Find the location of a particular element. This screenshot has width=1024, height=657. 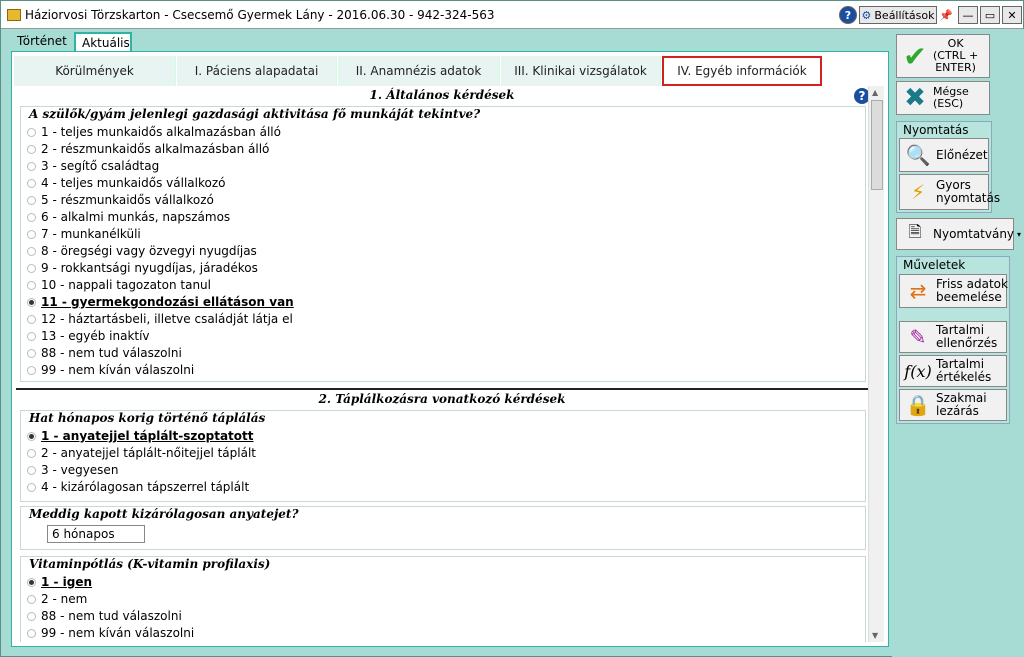

economic-option: 88 - nem tud válaszolni is located at coordinates (104, 353).